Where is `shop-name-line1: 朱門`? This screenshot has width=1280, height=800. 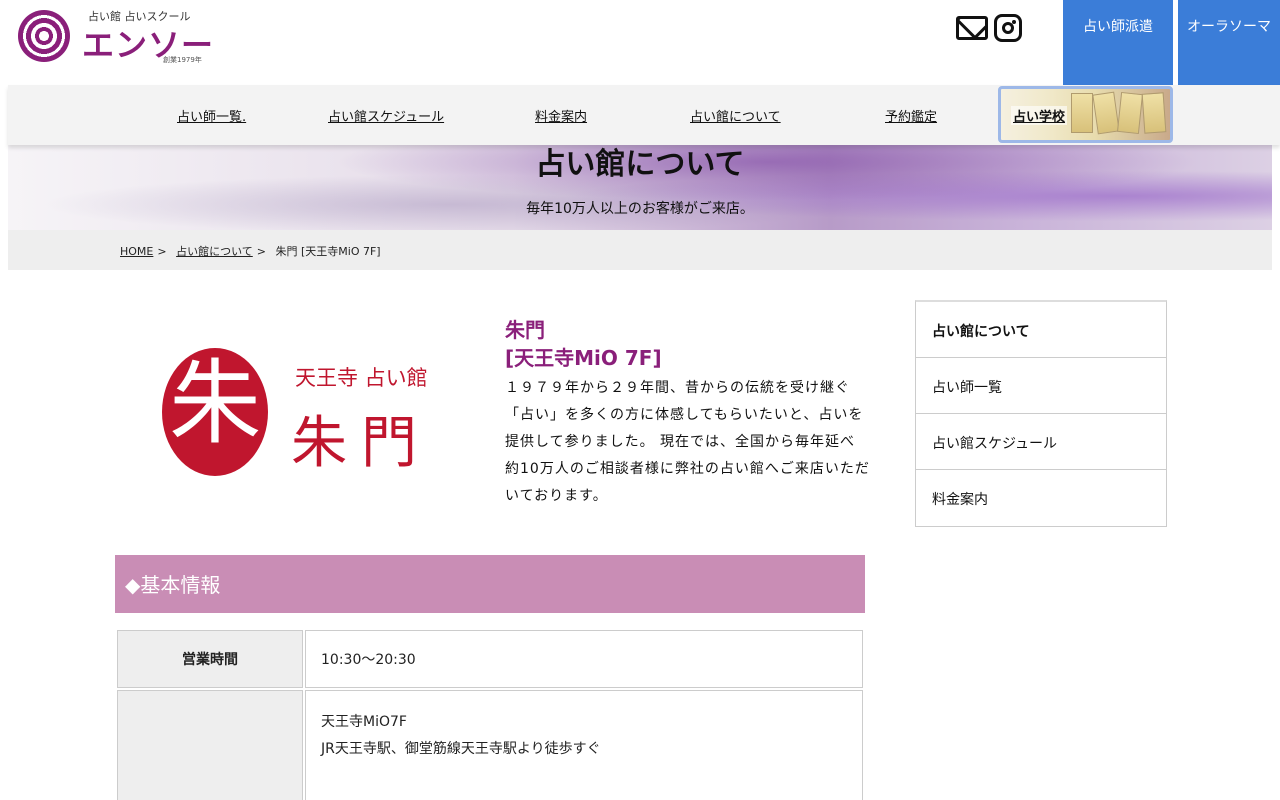 shop-name-line1: 朱門 is located at coordinates (525, 330).